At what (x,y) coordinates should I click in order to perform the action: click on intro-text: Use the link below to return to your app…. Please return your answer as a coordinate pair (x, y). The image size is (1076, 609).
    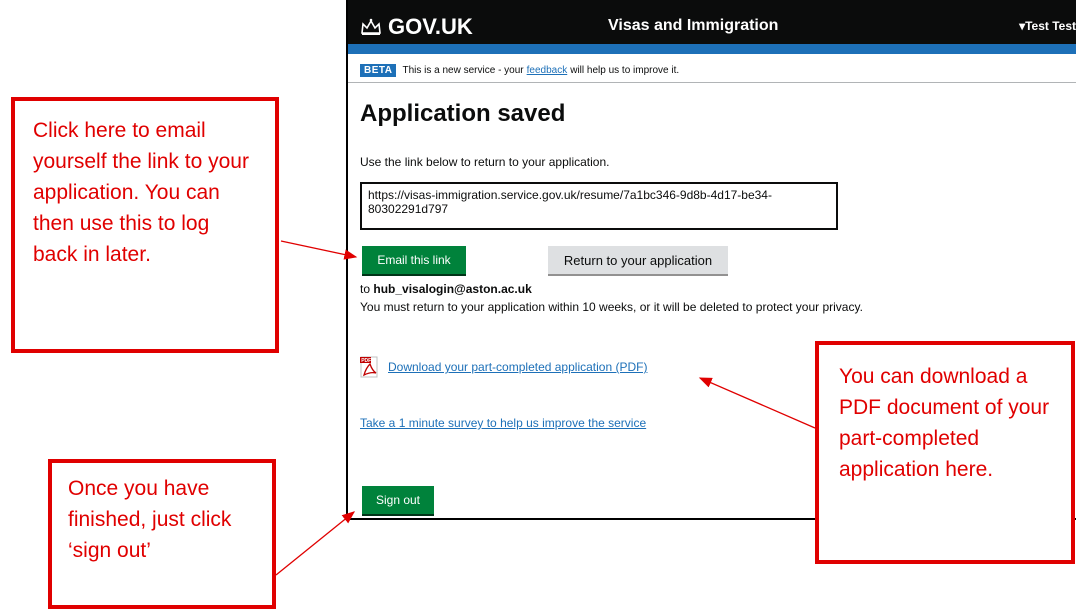
    Looking at the image, I should click on (485, 162).